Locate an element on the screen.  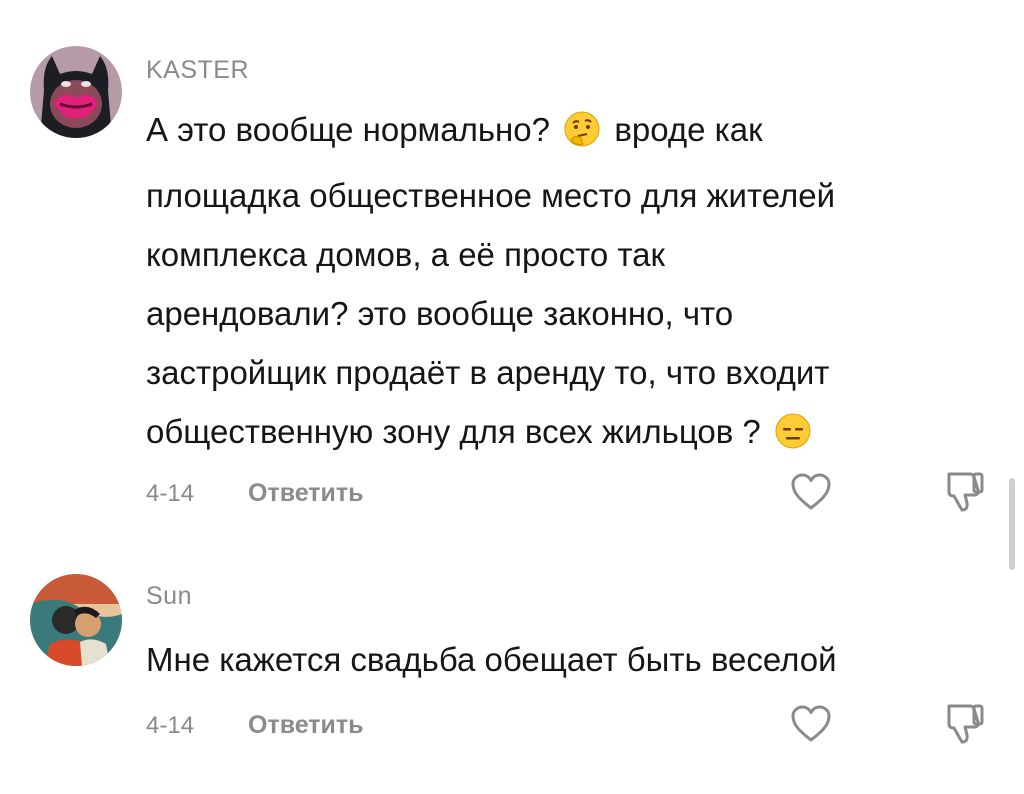
comment-text-line: площадка общественное место для жителей is located at coordinates (491, 195).